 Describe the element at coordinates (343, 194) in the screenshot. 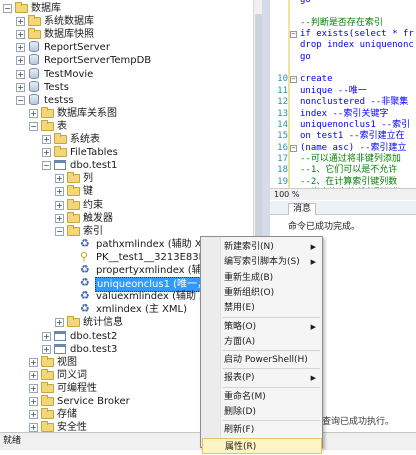

I see `zoom-bar: 100 %` at that location.